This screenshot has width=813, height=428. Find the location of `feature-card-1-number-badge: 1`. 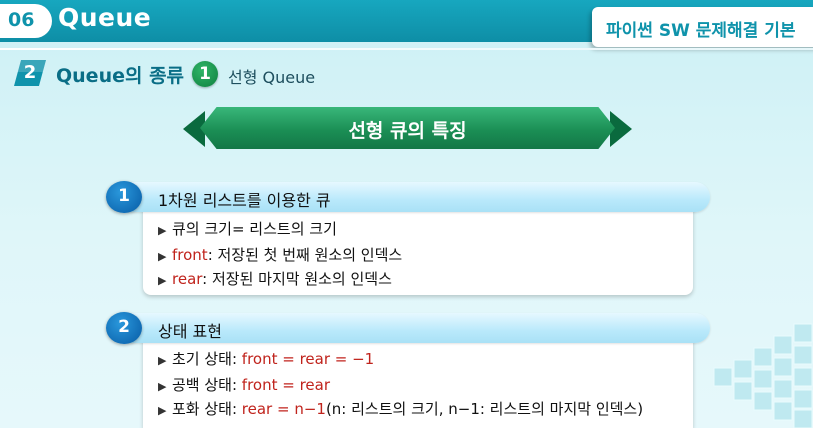

feature-card-1-number-badge: 1 is located at coordinates (124, 197).